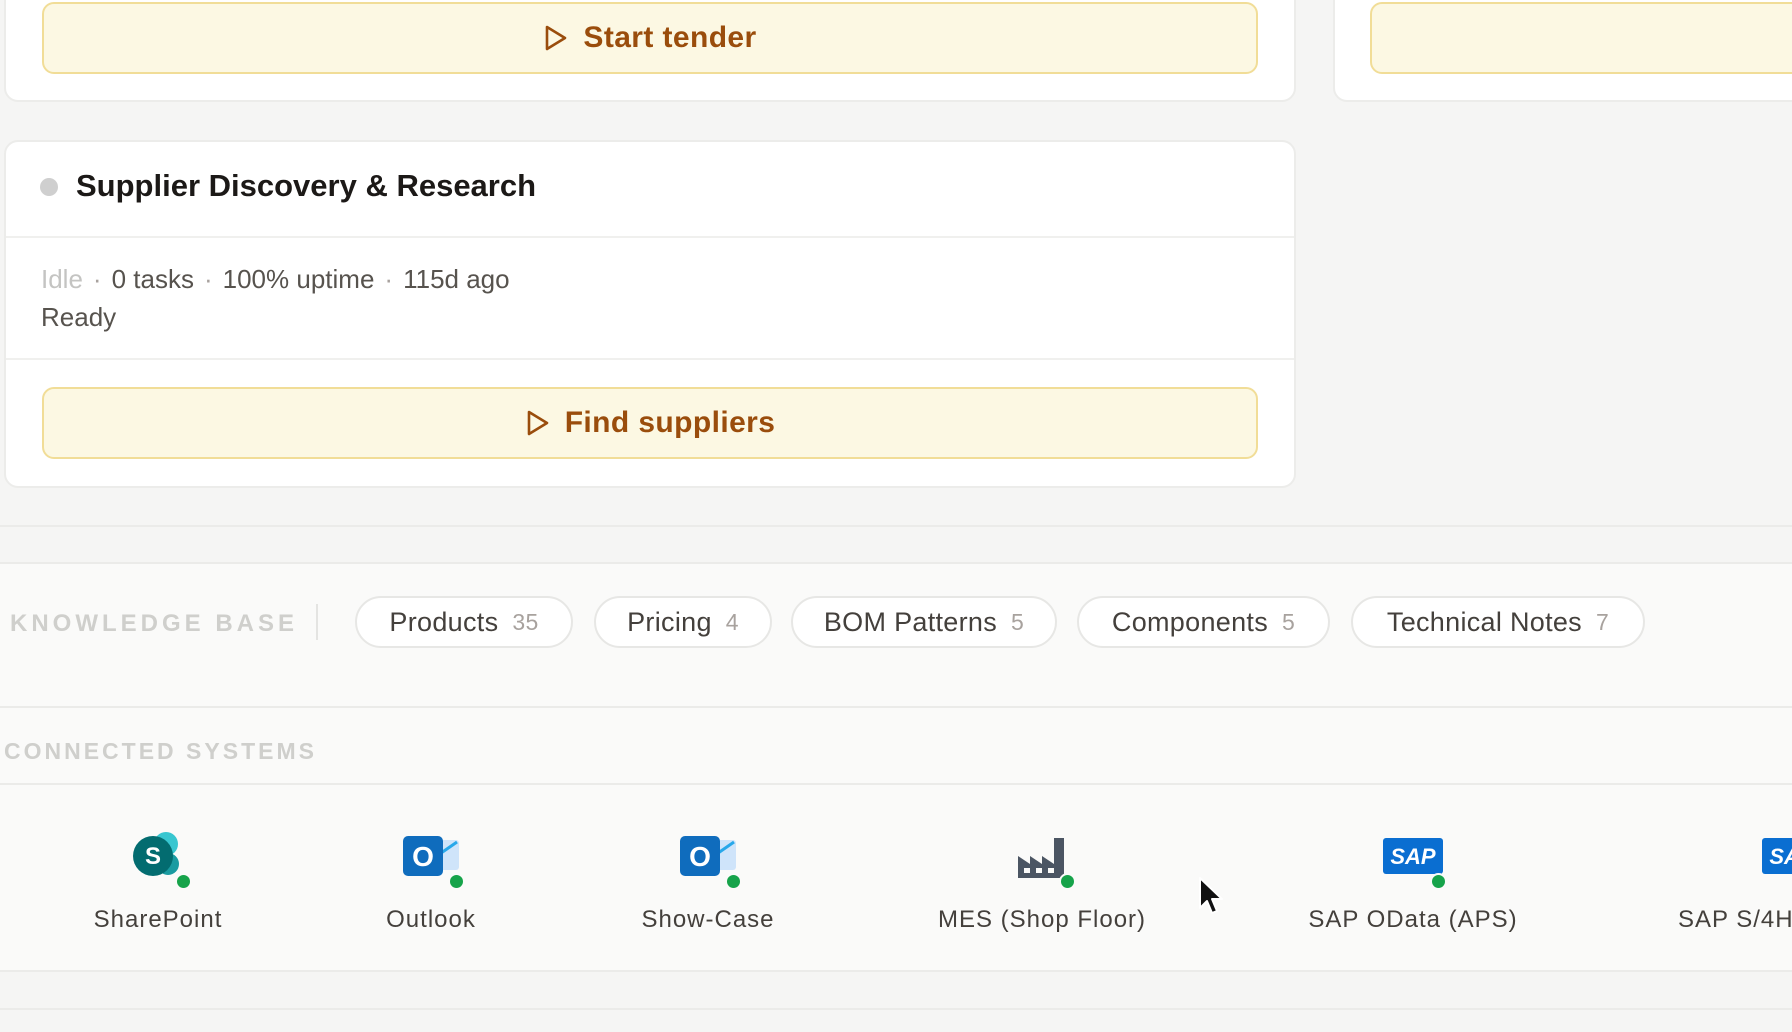  What do you see at coordinates (1203, 622) in the screenshot?
I see `kb-chip-components: Components 5` at bounding box center [1203, 622].